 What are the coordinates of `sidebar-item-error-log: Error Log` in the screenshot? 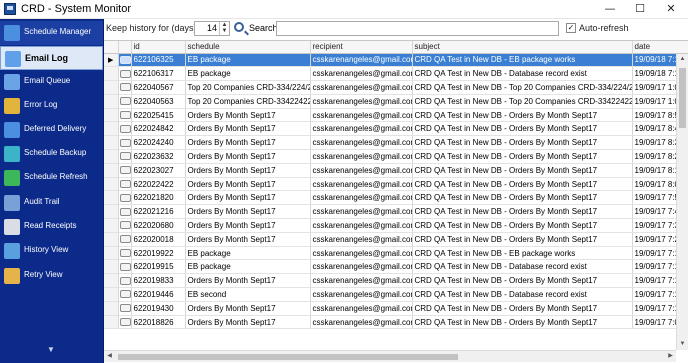 It's located at (51, 106).